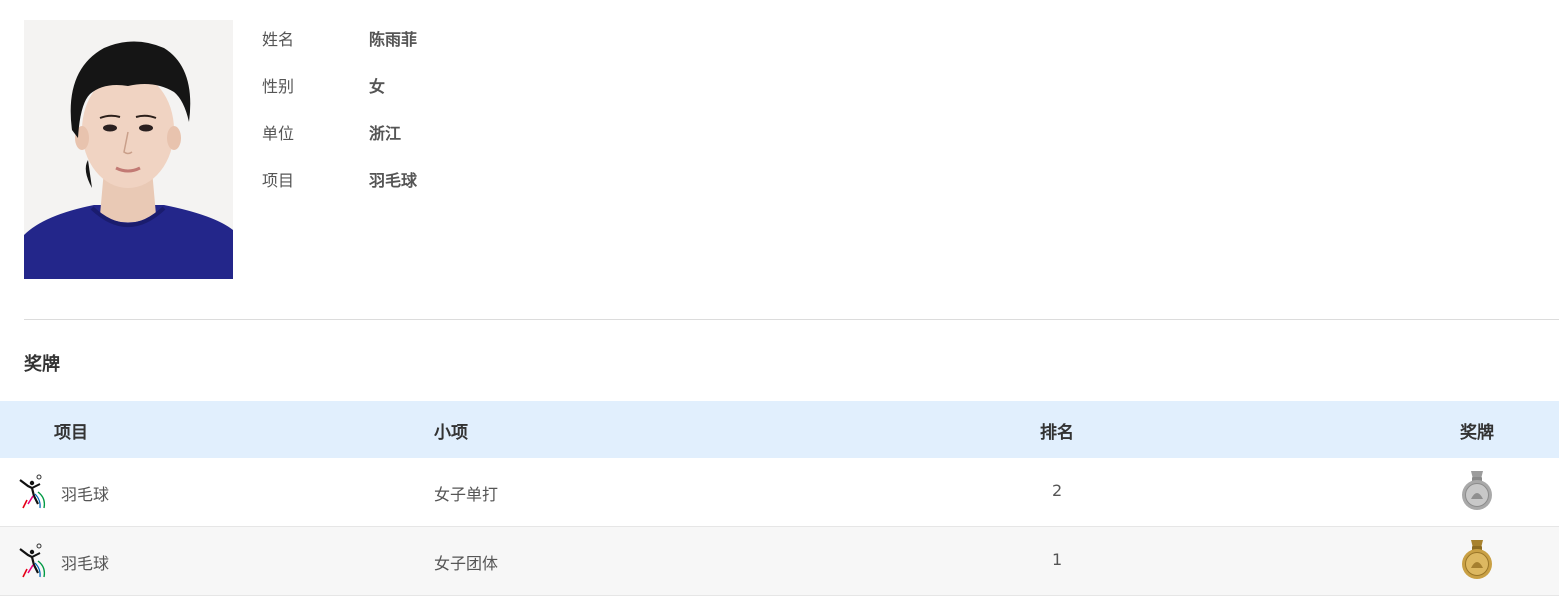 This screenshot has height=613, width=1559. I want to click on info-row-unit: 单位 浙江, so click(462, 143).